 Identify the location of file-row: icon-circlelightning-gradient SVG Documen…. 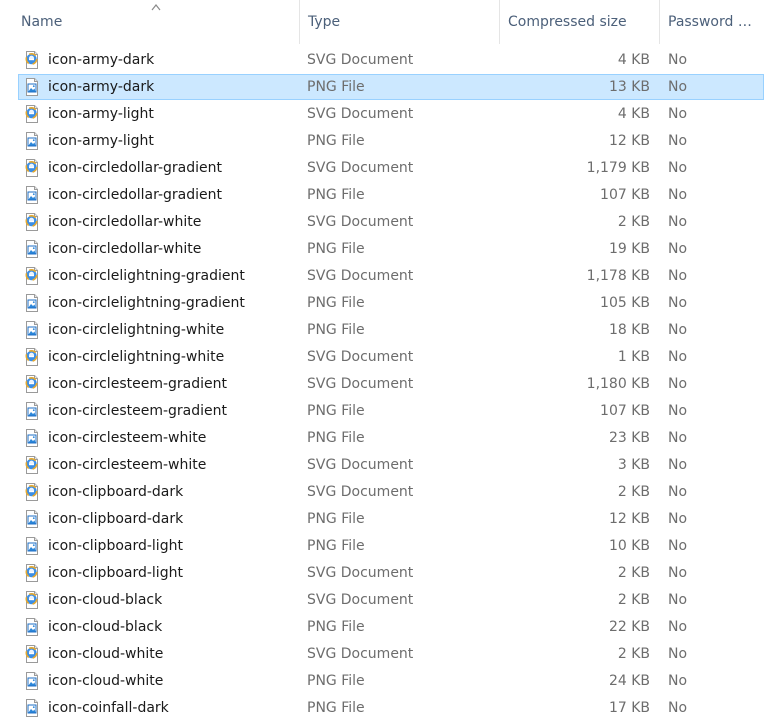
(382, 276).